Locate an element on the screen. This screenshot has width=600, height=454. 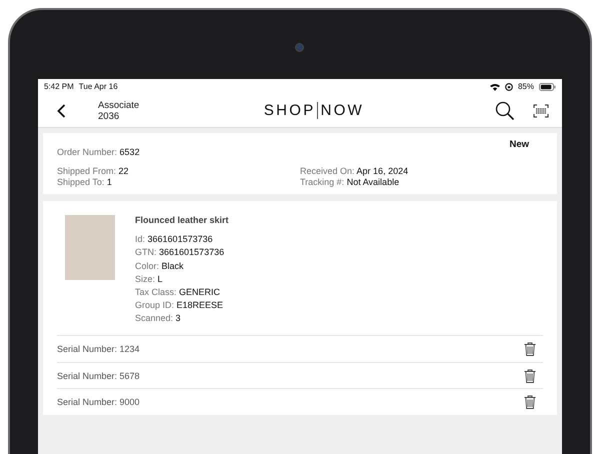
product-detail: Color: Black is located at coordinates (160, 265).